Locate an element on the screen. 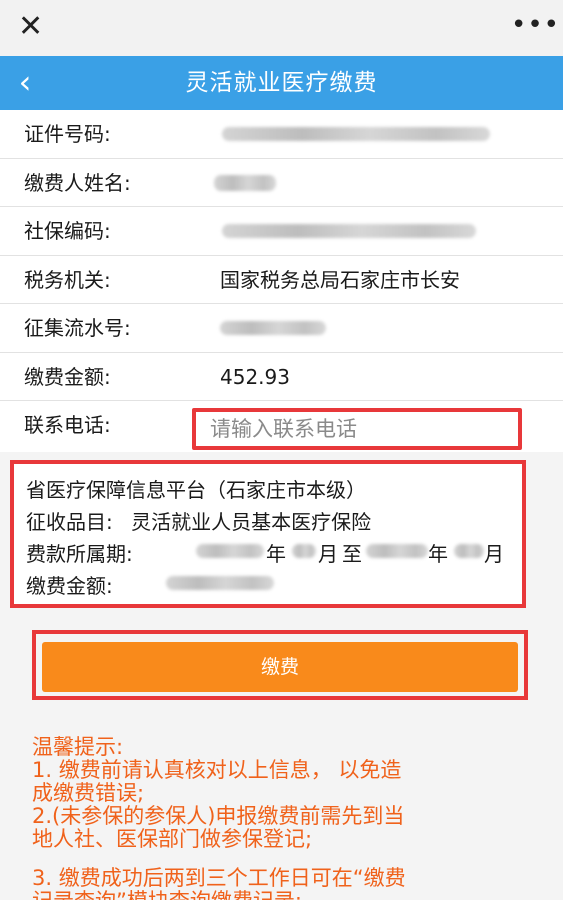 The height and width of the screenshot is (900, 563). platform-name: 省医疗保障信息平台（石家庄市本级） is located at coordinates (196, 490).